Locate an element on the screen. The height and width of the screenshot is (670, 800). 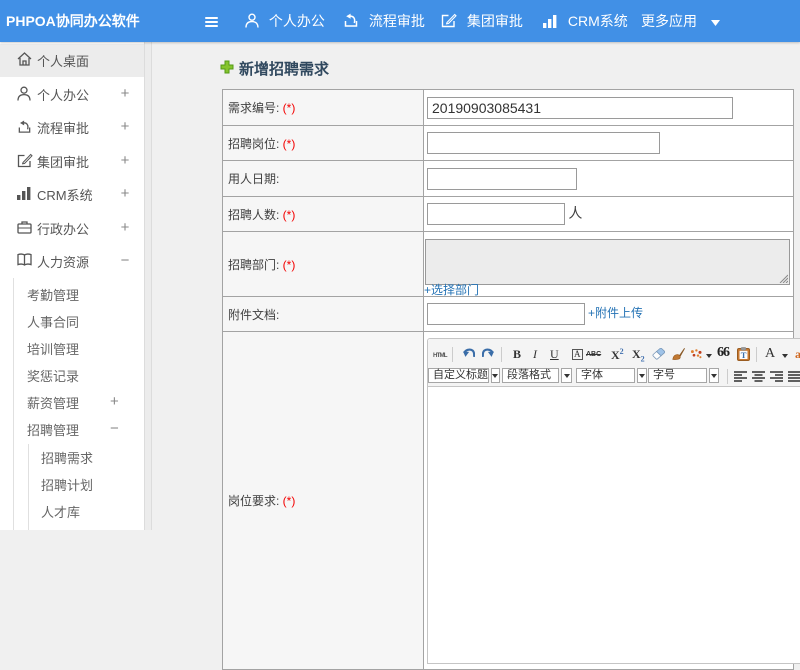
svg-text: T is located at coordinates (744, 355).